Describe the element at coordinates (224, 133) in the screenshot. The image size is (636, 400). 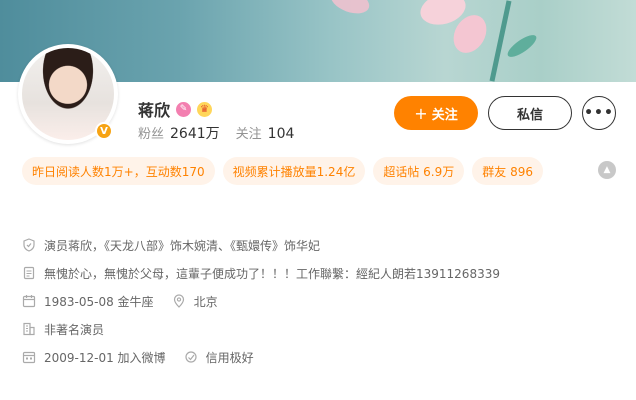
I see `profile-stats: 粉丝 2641万 关注 104` at that location.